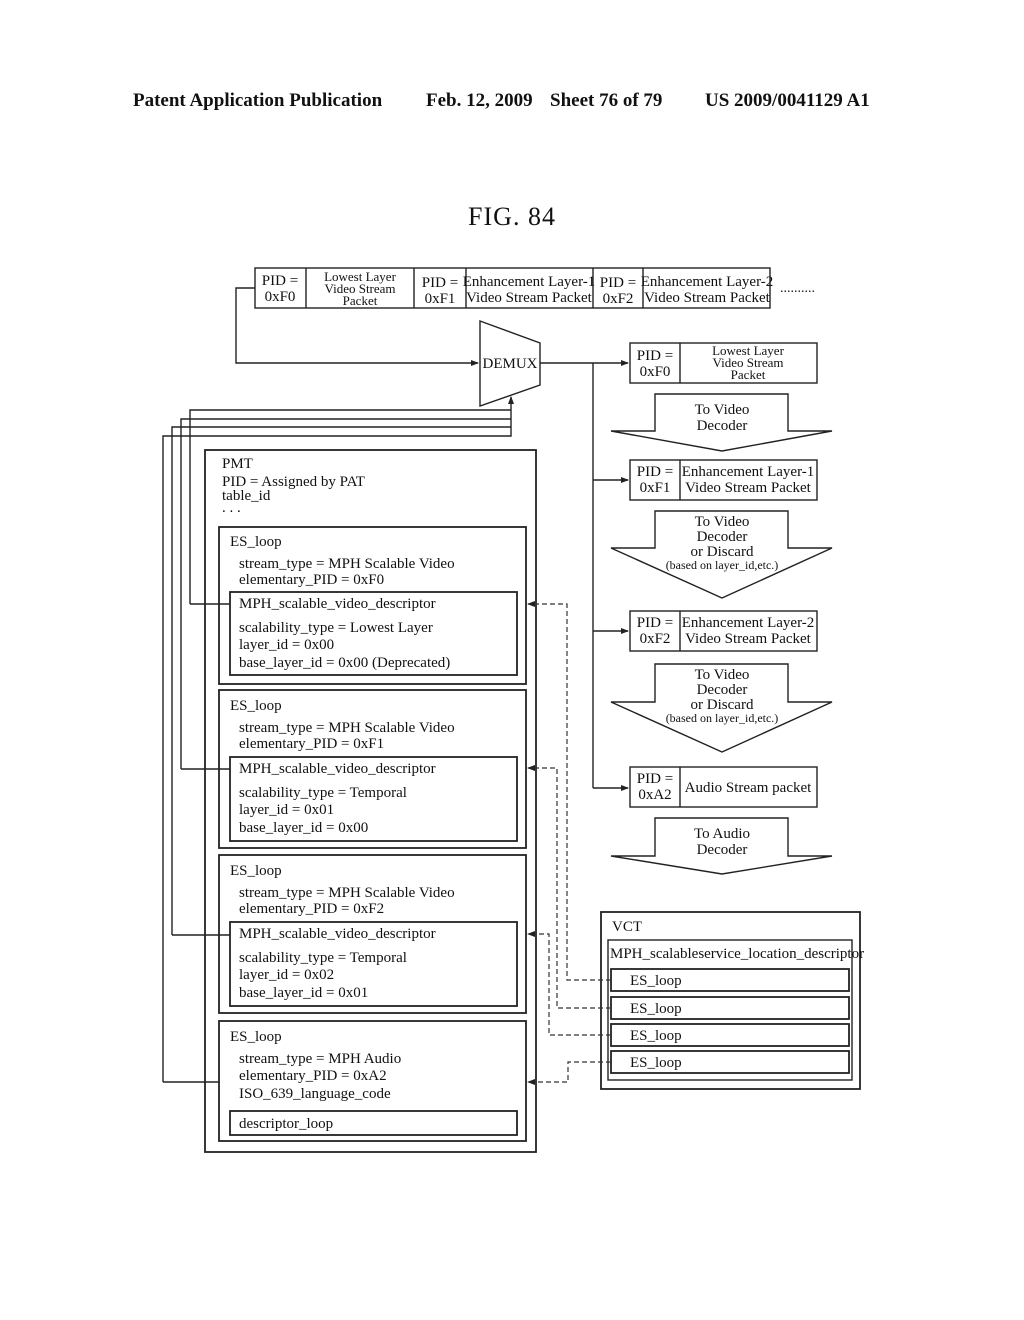  What do you see at coordinates (311, 744) in the screenshot?
I see `es-loop-line: elementary_PID = 0xF1` at bounding box center [311, 744].